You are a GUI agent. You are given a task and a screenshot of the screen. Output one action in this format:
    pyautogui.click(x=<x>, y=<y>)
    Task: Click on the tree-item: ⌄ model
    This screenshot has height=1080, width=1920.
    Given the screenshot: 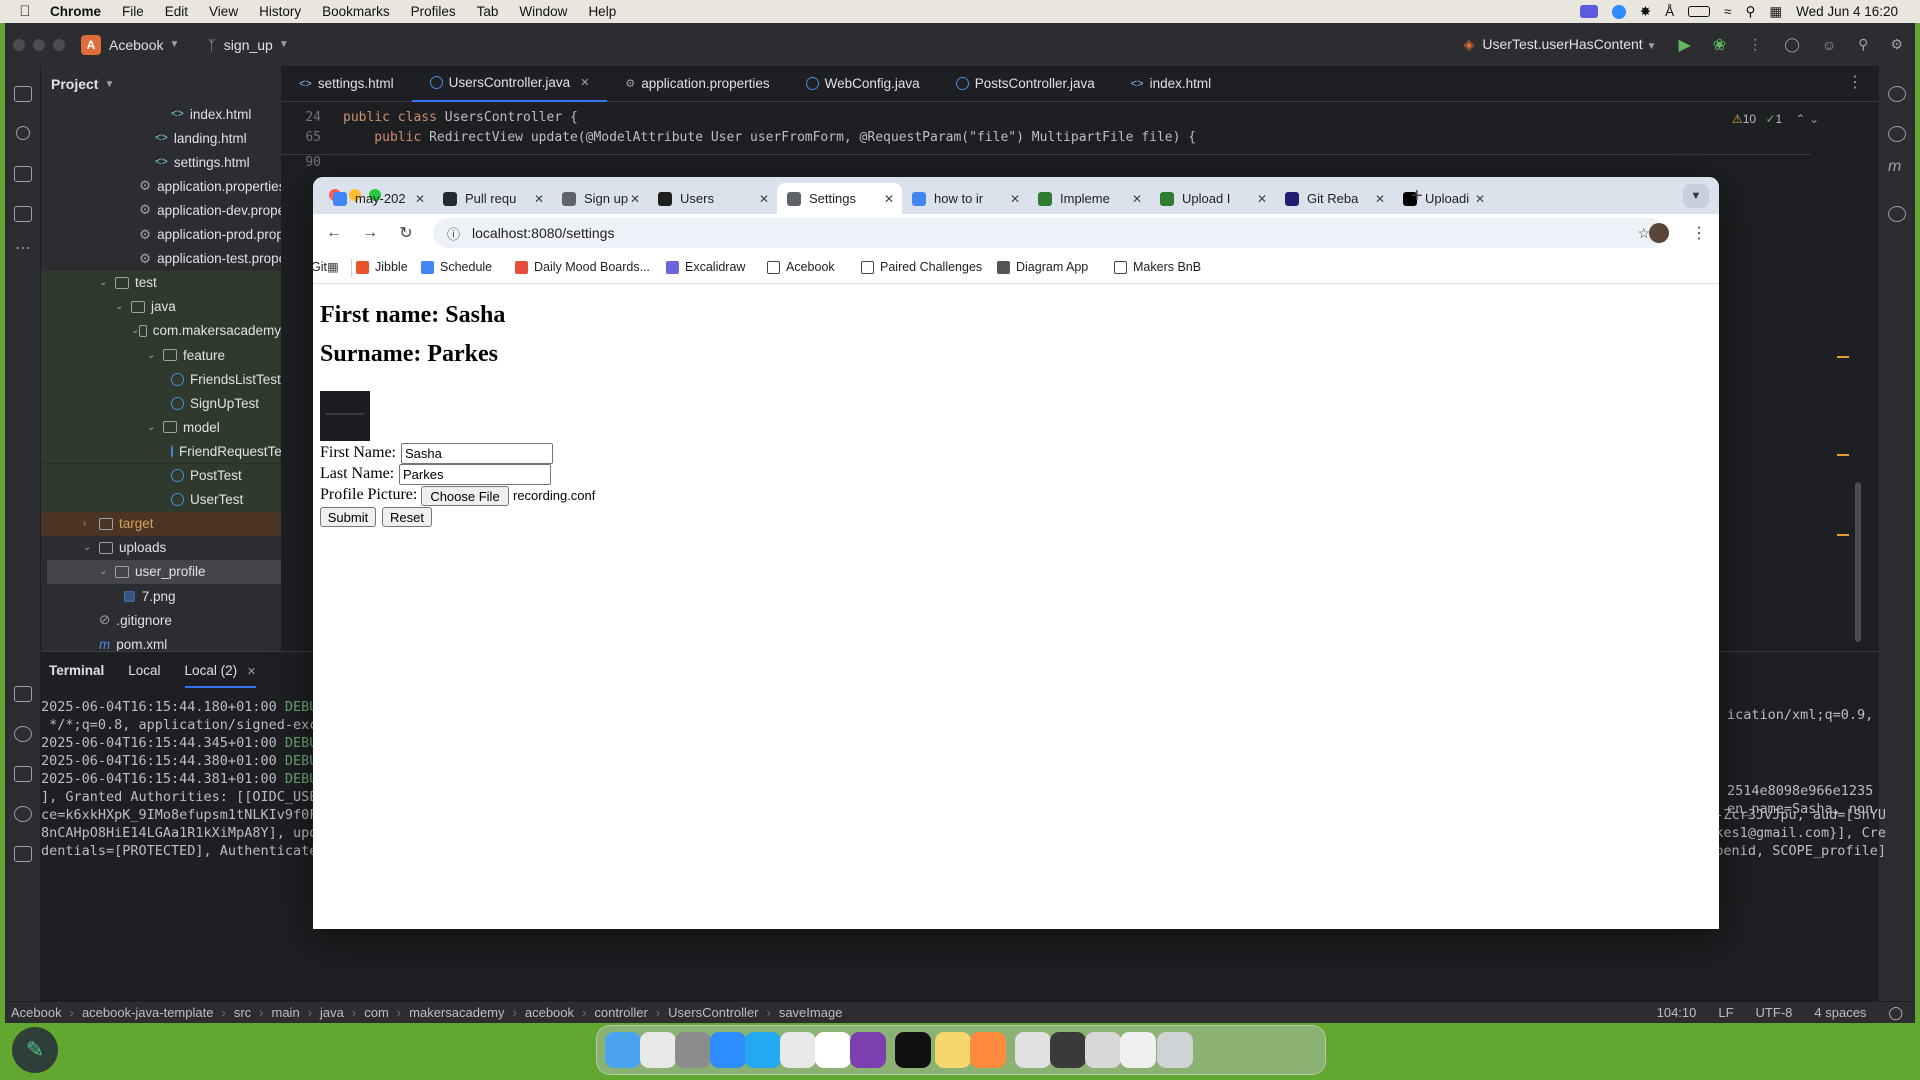 What is the action you would take?
    pyautogui.click(x=161, y=427)
    